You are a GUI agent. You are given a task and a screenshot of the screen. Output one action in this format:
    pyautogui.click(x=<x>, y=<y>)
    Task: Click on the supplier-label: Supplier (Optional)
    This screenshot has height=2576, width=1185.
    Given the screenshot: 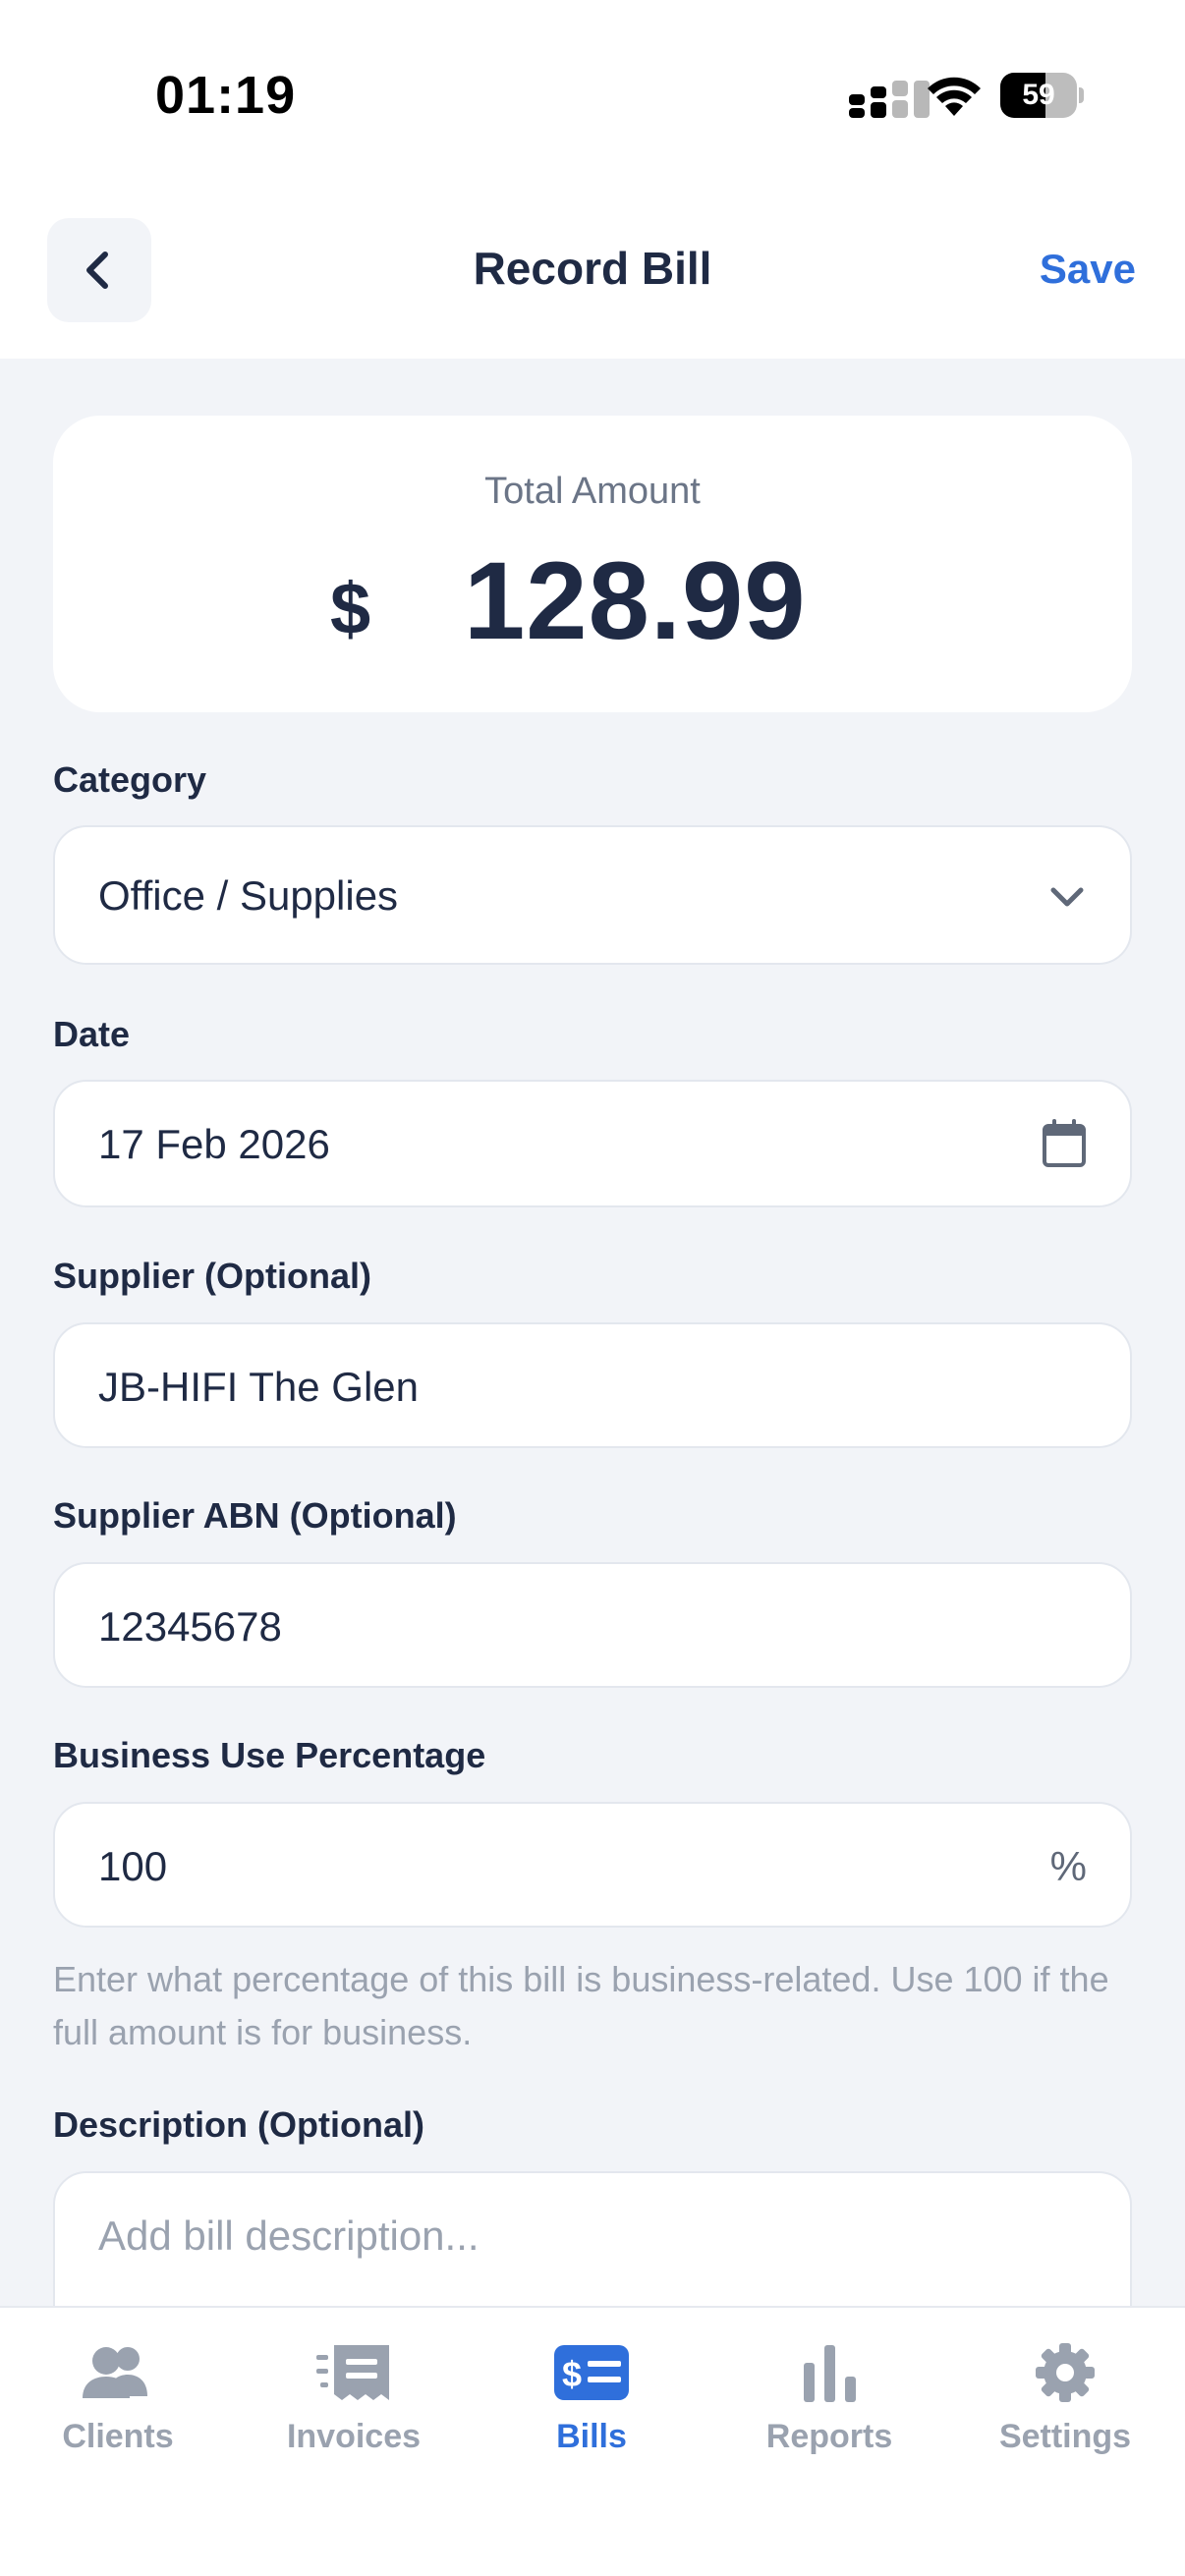 What is the action you would take?
    pyautogui.click(x=212, y=1276)
    